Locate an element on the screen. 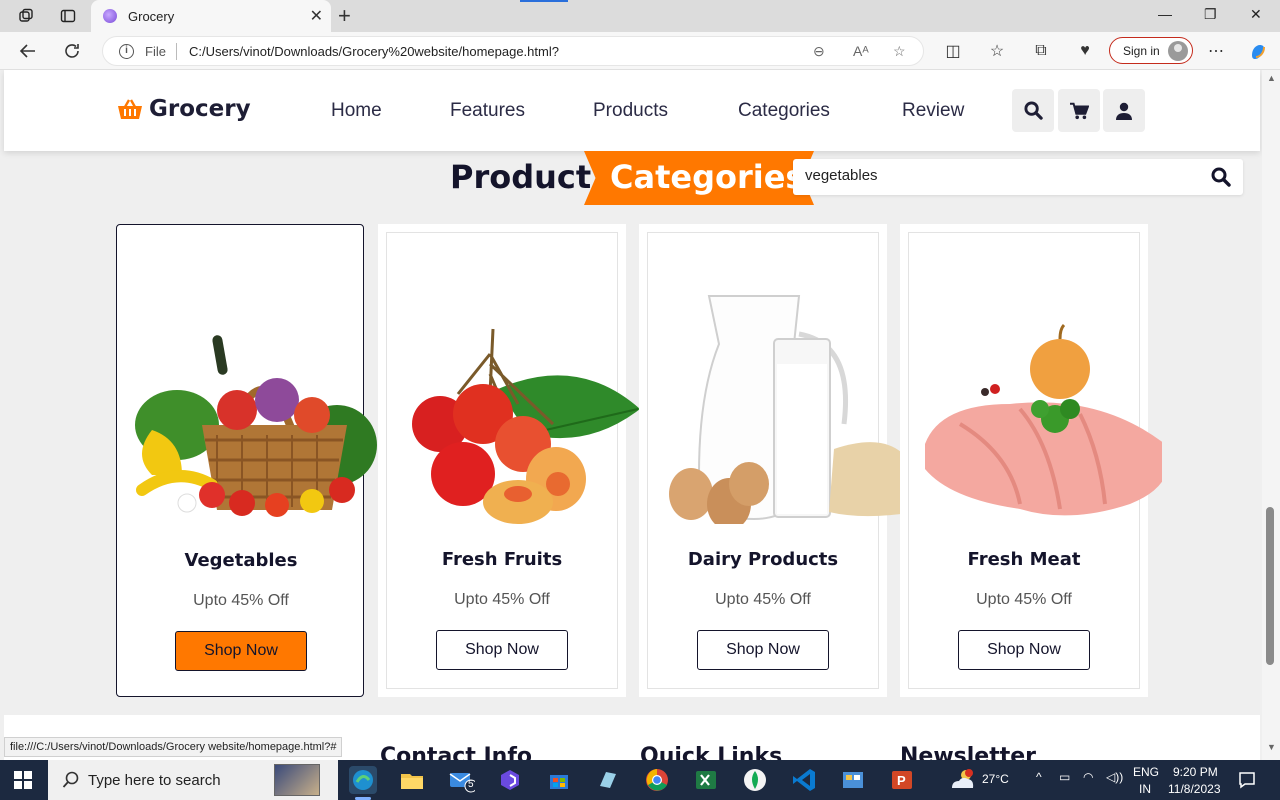 The height and width of the screenshot is (800, 1280). basket-icon is located at coordinates (130, 109).